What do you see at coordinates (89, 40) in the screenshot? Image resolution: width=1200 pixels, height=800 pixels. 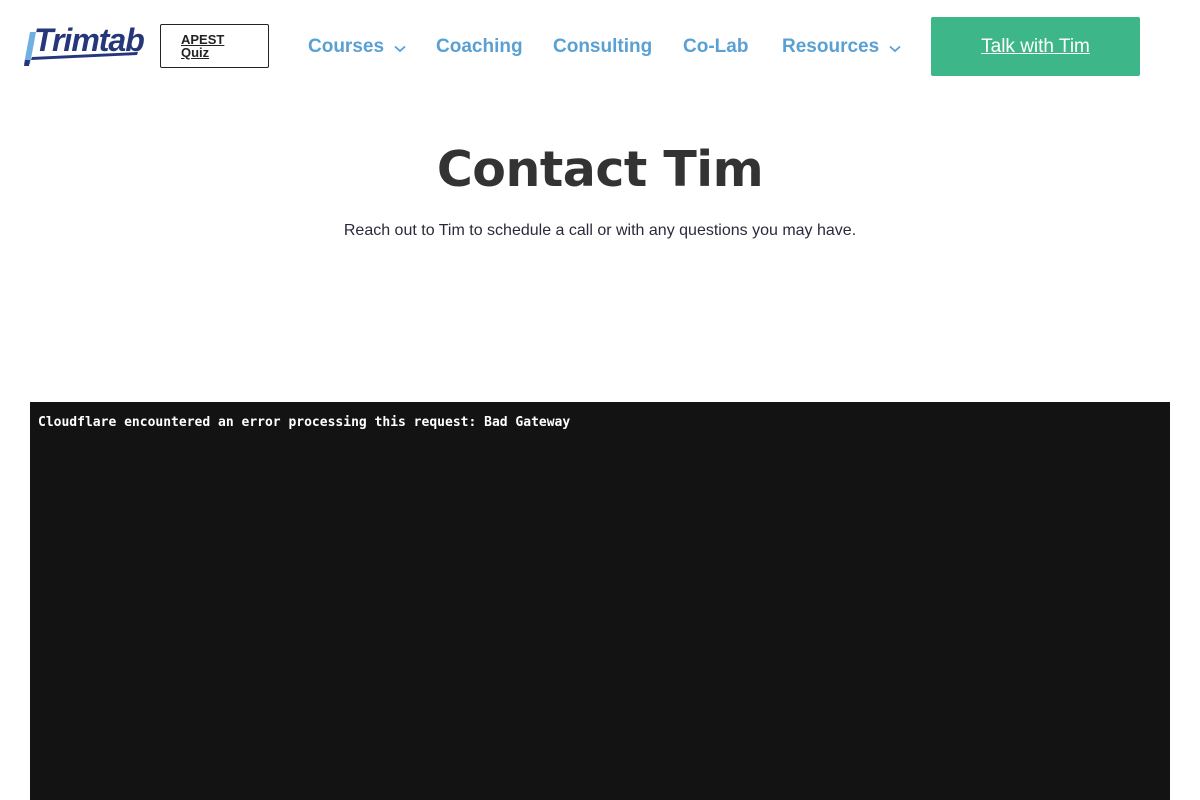 I see `logo-wordmark: Trimtab` at bounding box center [89, 40].